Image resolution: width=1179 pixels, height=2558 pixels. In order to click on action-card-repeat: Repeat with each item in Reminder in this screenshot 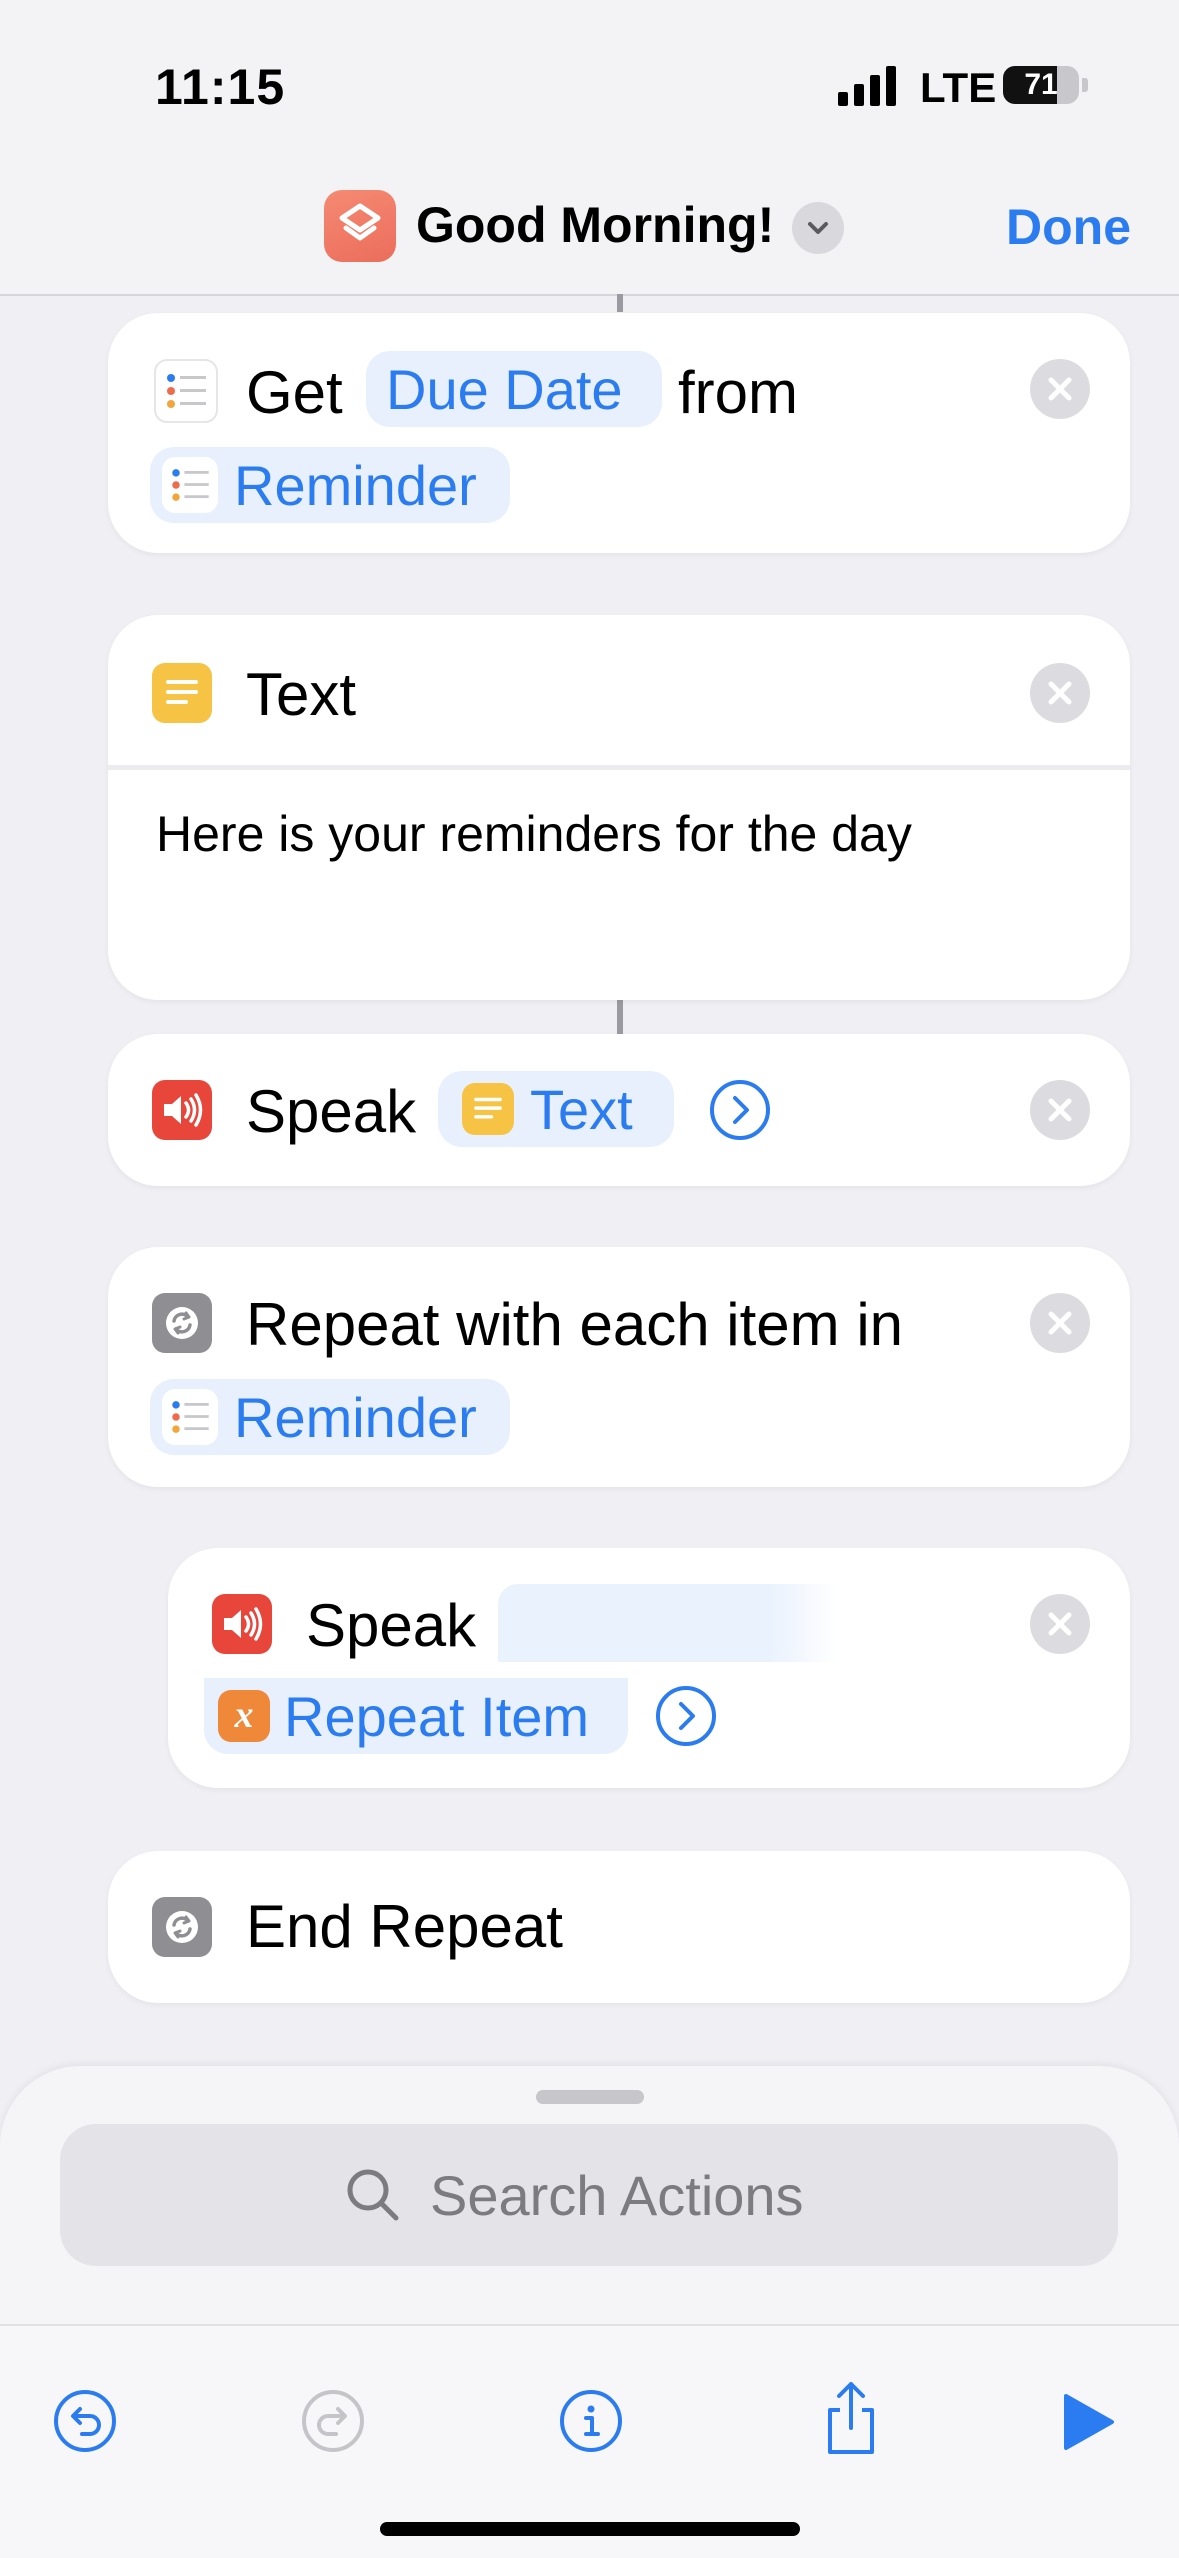, I will do `click(619, 1367)`.